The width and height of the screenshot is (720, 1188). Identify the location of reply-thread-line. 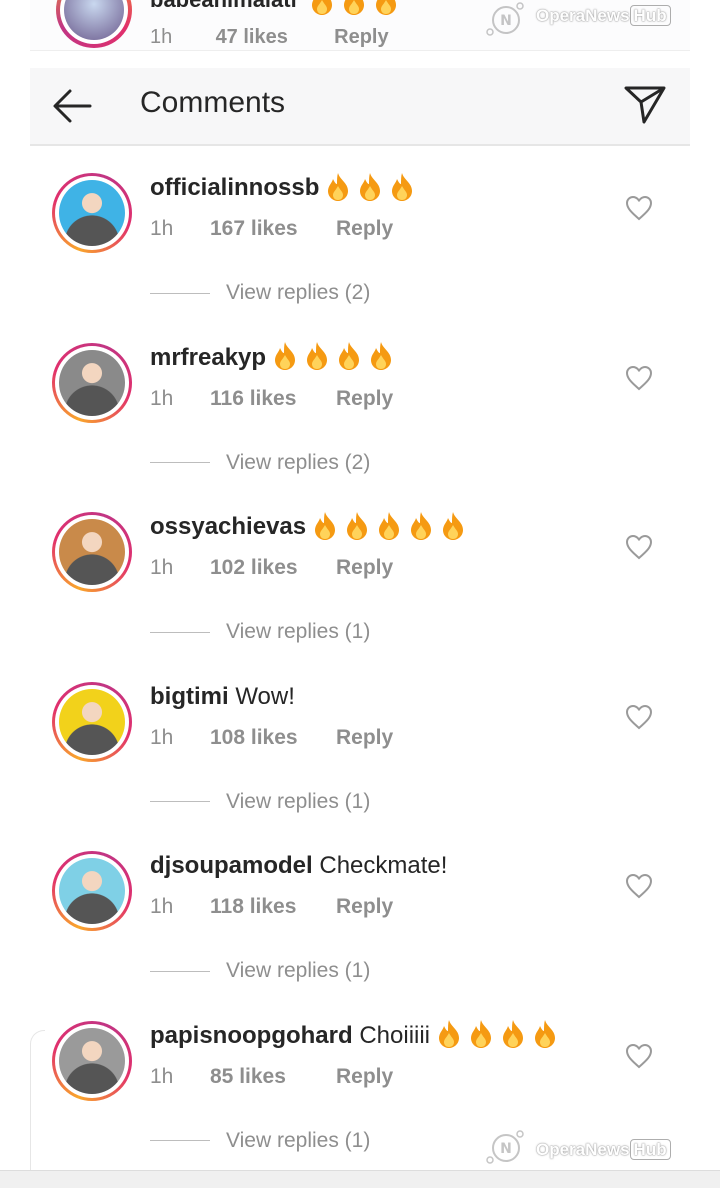
(37, 1100).